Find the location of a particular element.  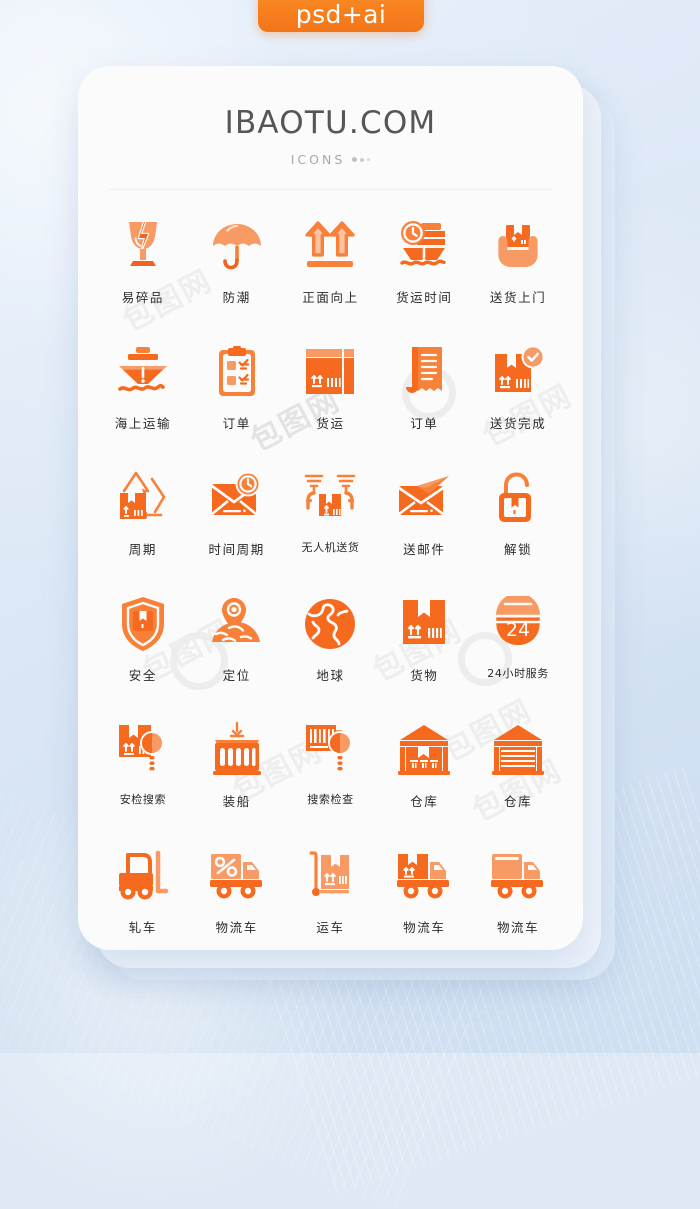

icon-cell: 易碎品 is located at coordinates (143, 269).